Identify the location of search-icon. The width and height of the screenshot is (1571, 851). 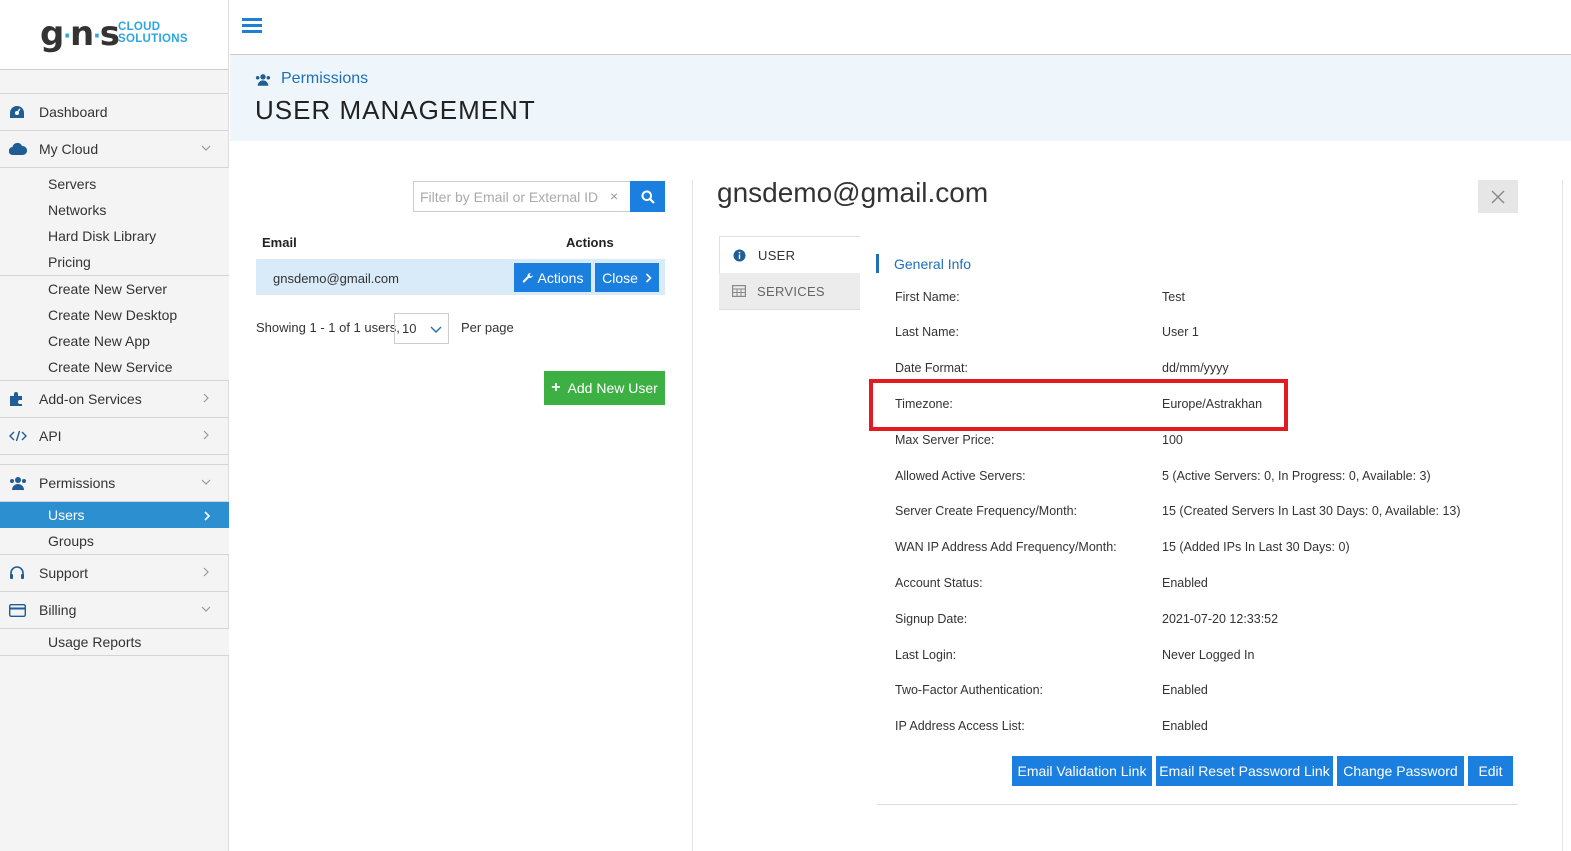
(648, 197).